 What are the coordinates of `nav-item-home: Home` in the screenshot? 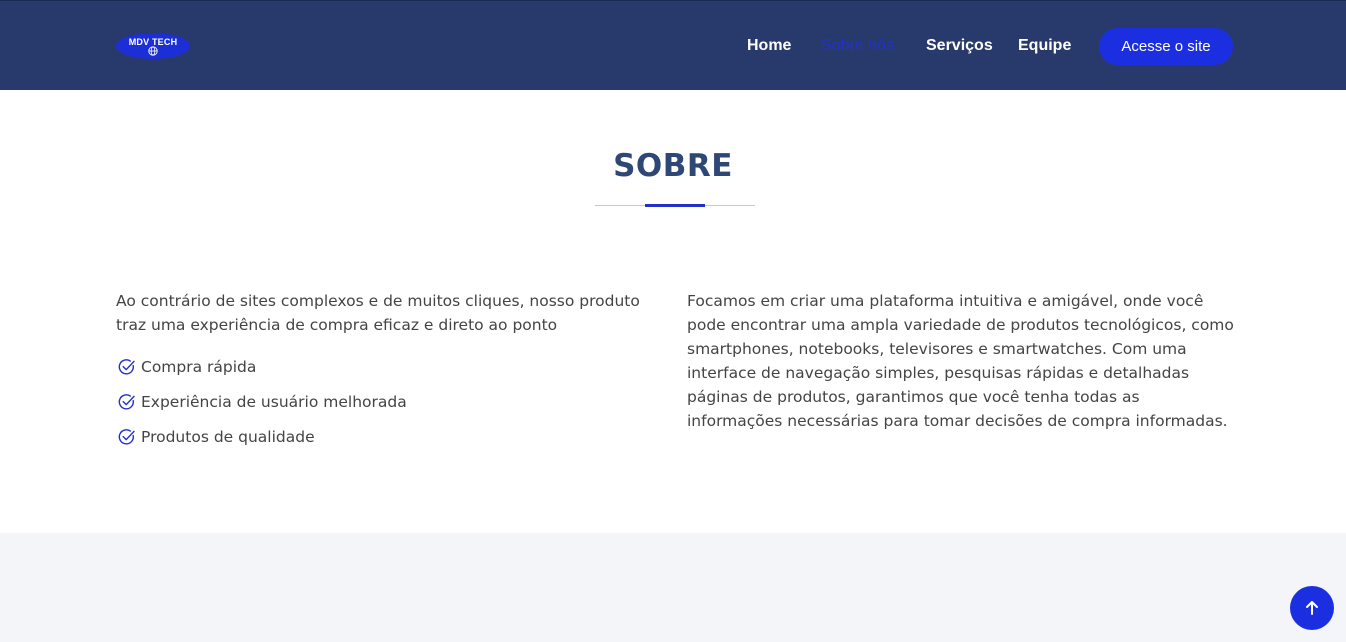 It's located at (769, 46).